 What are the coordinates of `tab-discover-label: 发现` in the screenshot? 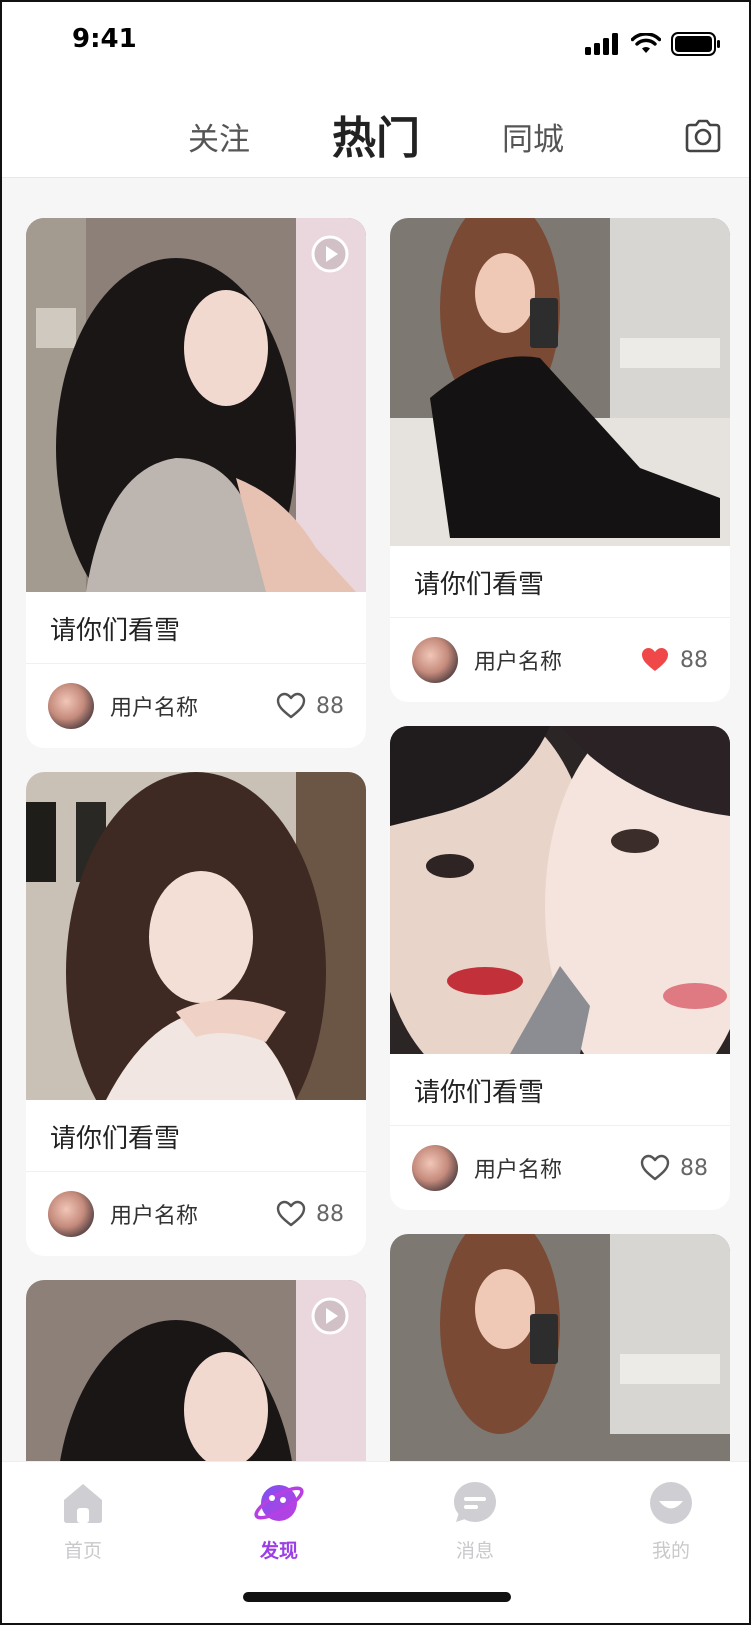 It's located at (278, 1551).